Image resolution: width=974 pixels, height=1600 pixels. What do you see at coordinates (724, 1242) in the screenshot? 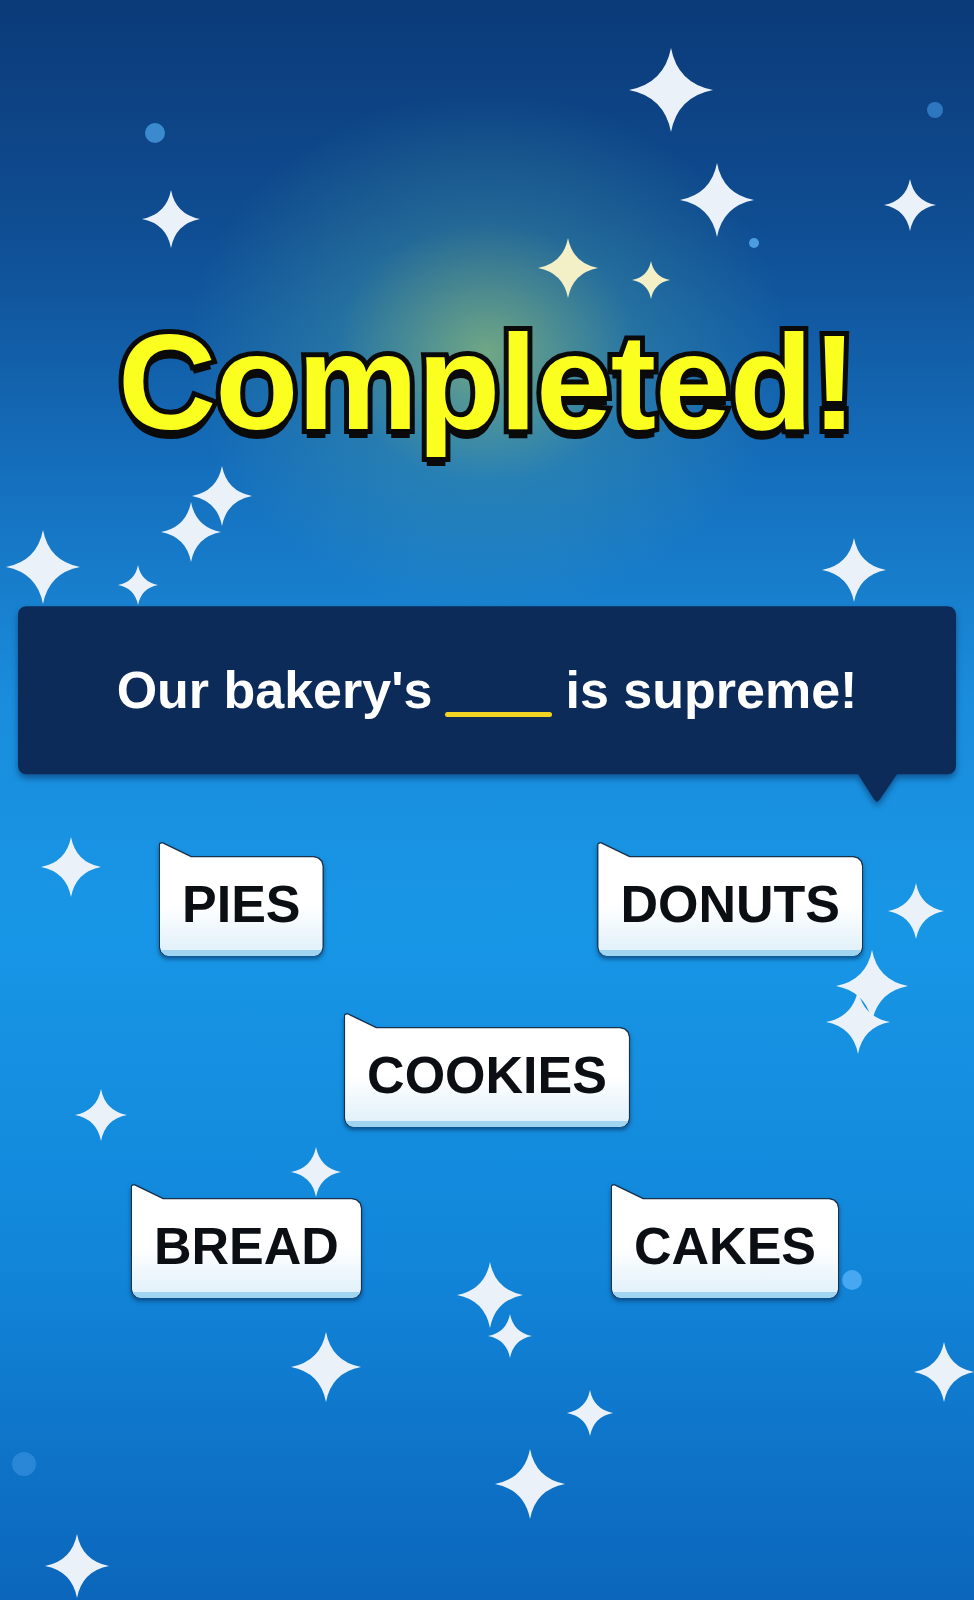
I see `answer-button: CAKES` at bounding box center [724, 1242].